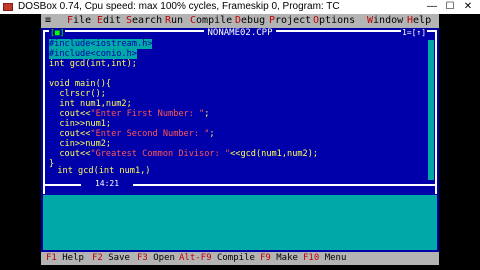 The width and height of the screenshot is (480, 270). I want to click on menu-help: Help, so click(419, 21).